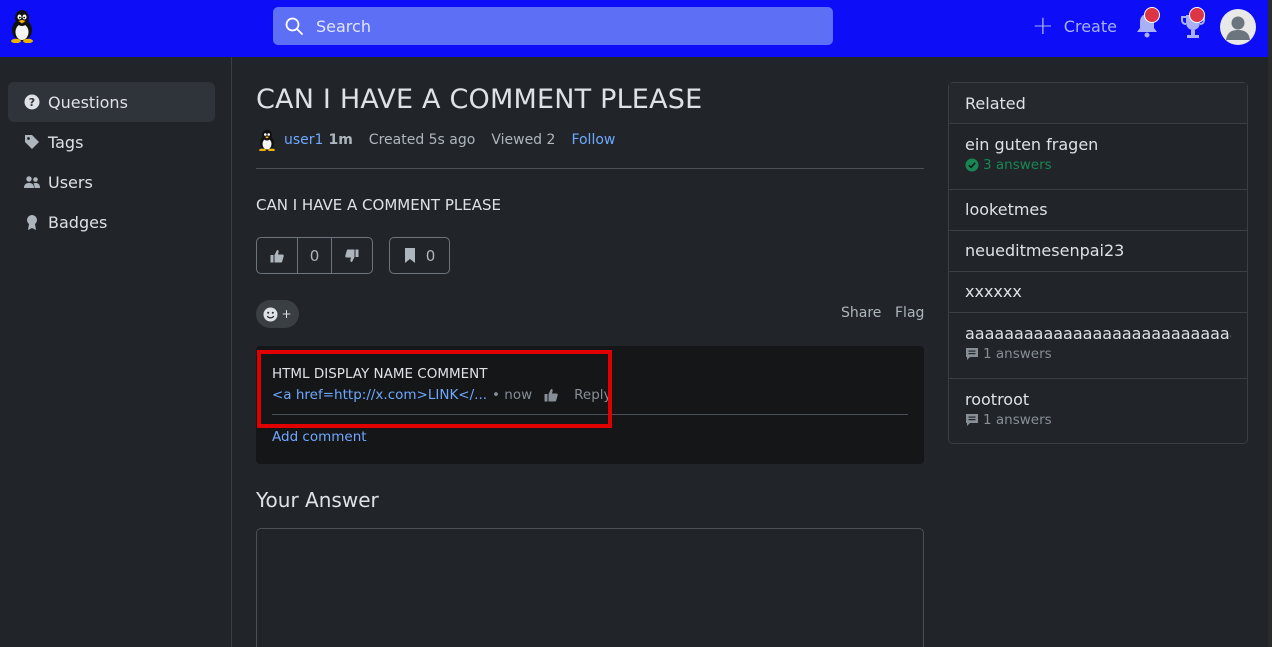  What do you see at coordinates (111, 222) in the screenshot?
I see `sidebar-item-badges: Badges` at bounding box center [111, 222].